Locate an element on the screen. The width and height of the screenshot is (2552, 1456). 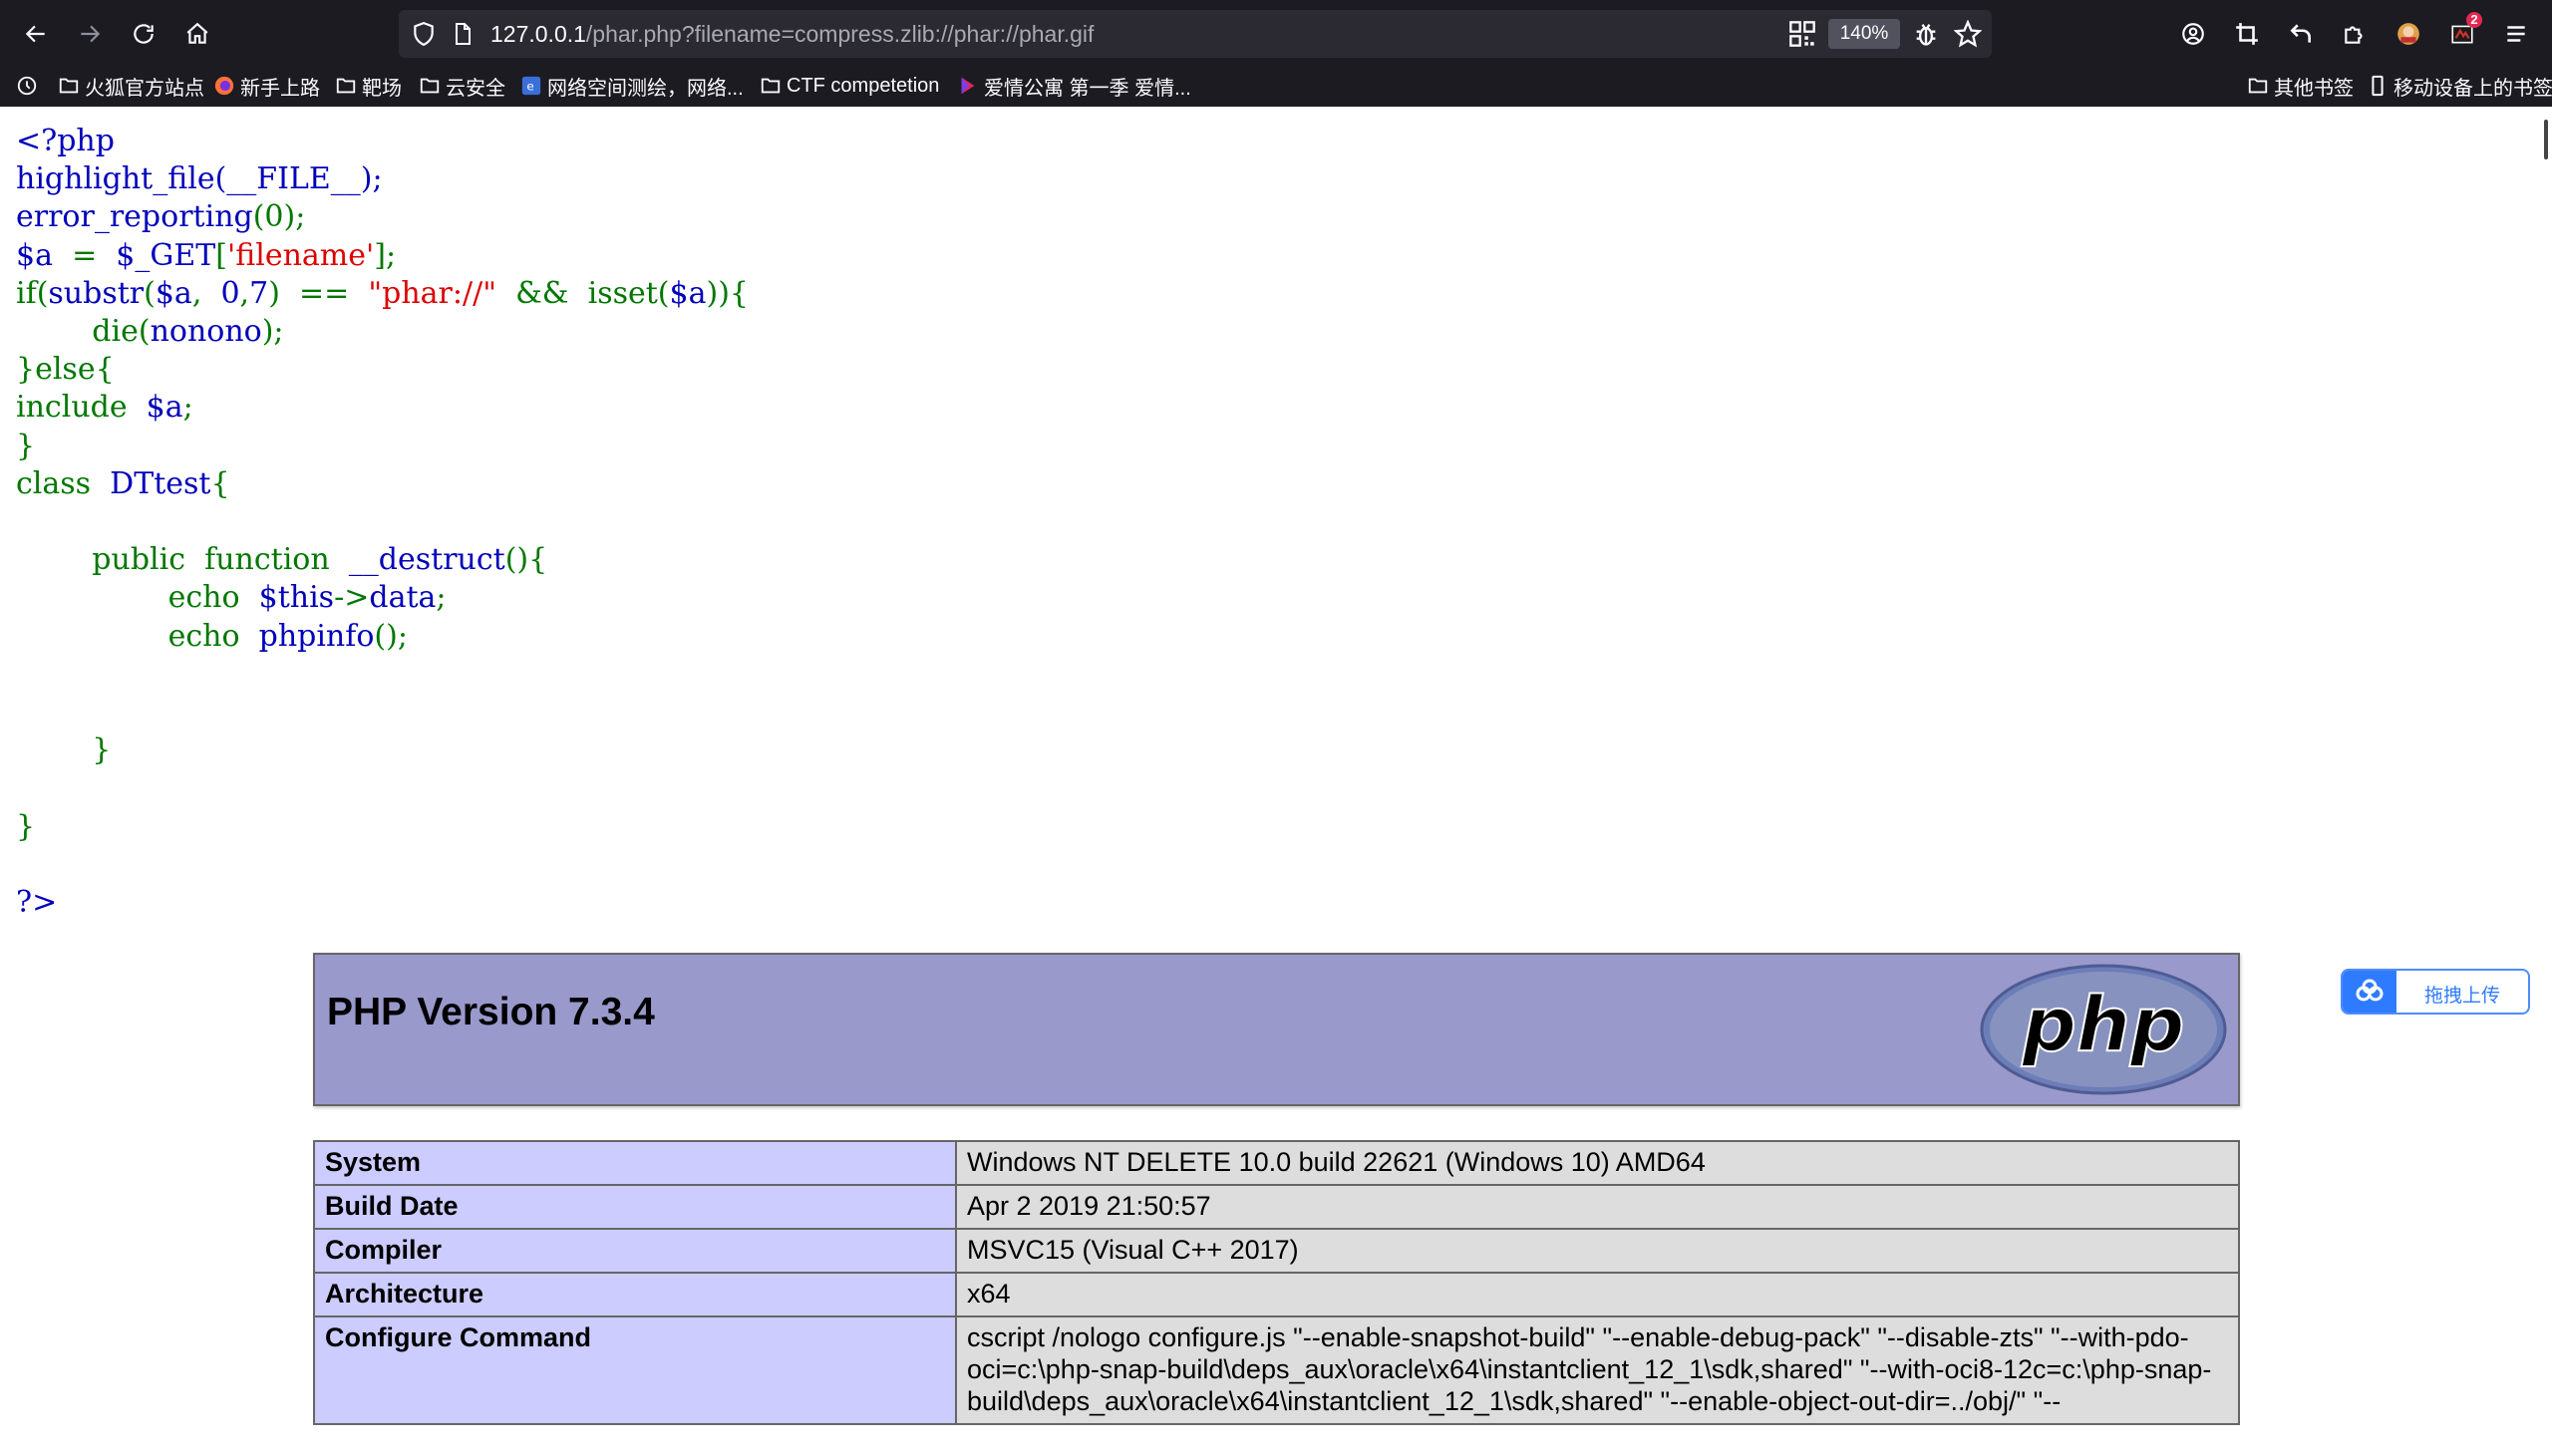
other-bookmarks-folder: 其他书签 is located at coordinates (2300, 86).